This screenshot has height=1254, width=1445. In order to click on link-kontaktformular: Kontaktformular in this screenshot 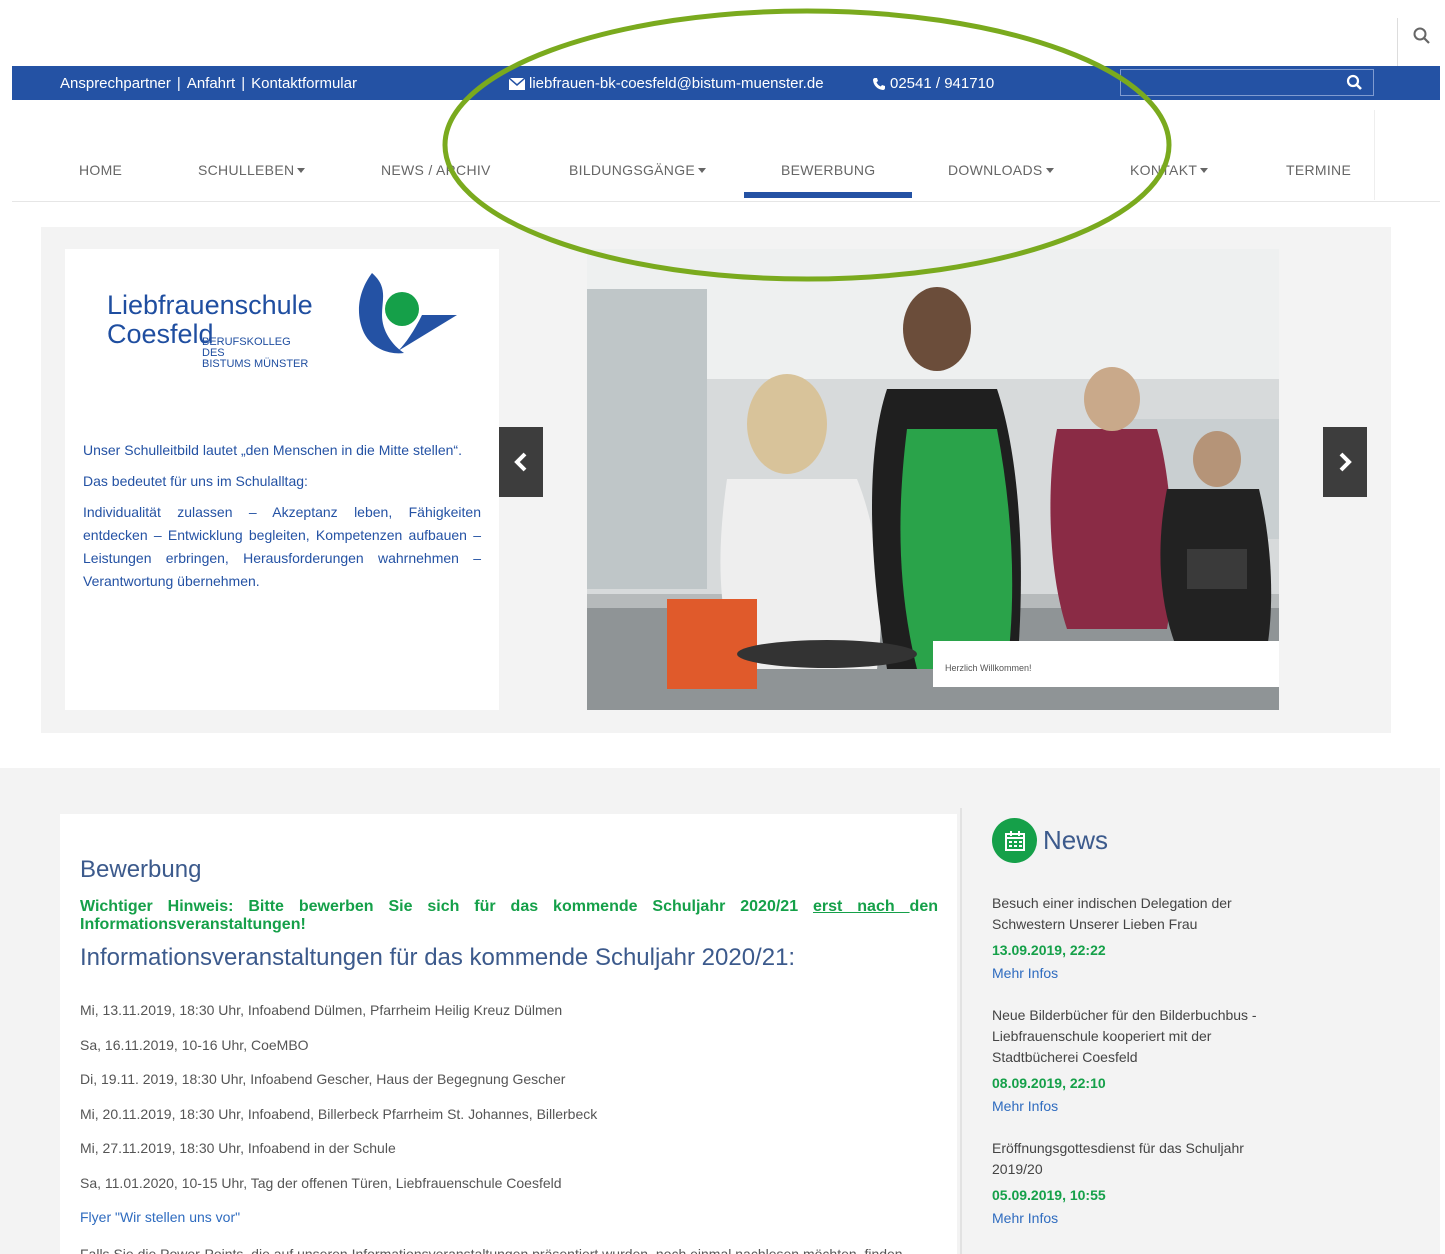, I will do `click(304, 83)`.